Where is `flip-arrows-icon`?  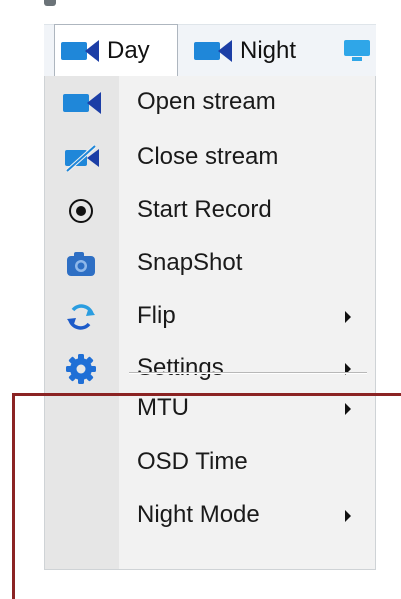 flip-arrows-icon is located at coordinates (81, 317).